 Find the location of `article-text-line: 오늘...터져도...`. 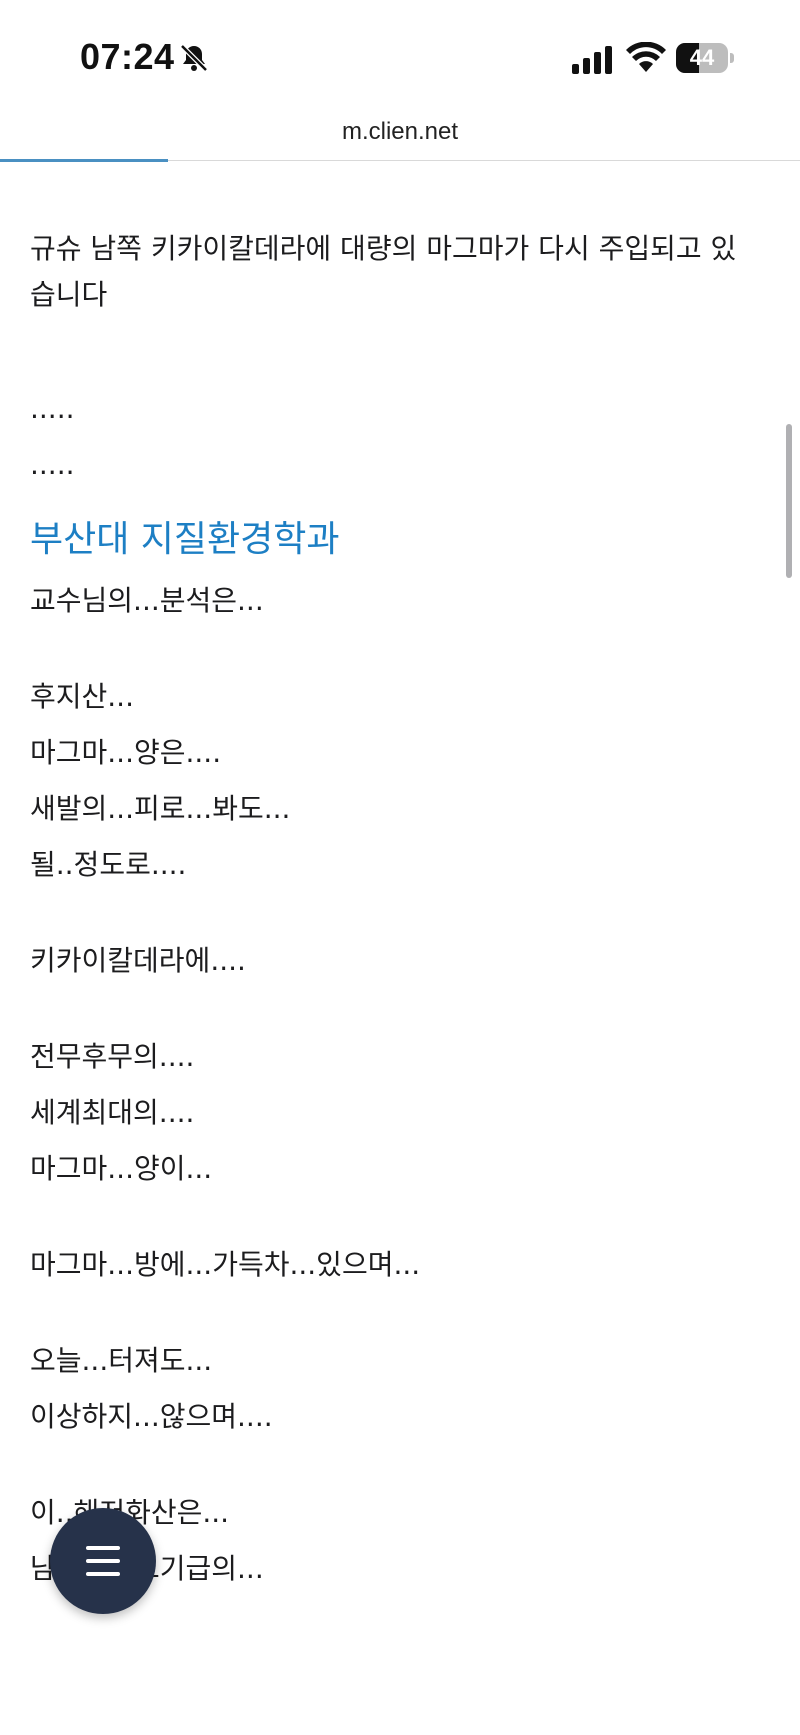

article-text-line: 오늘...터져도... is located at coordinates (121, 1360).